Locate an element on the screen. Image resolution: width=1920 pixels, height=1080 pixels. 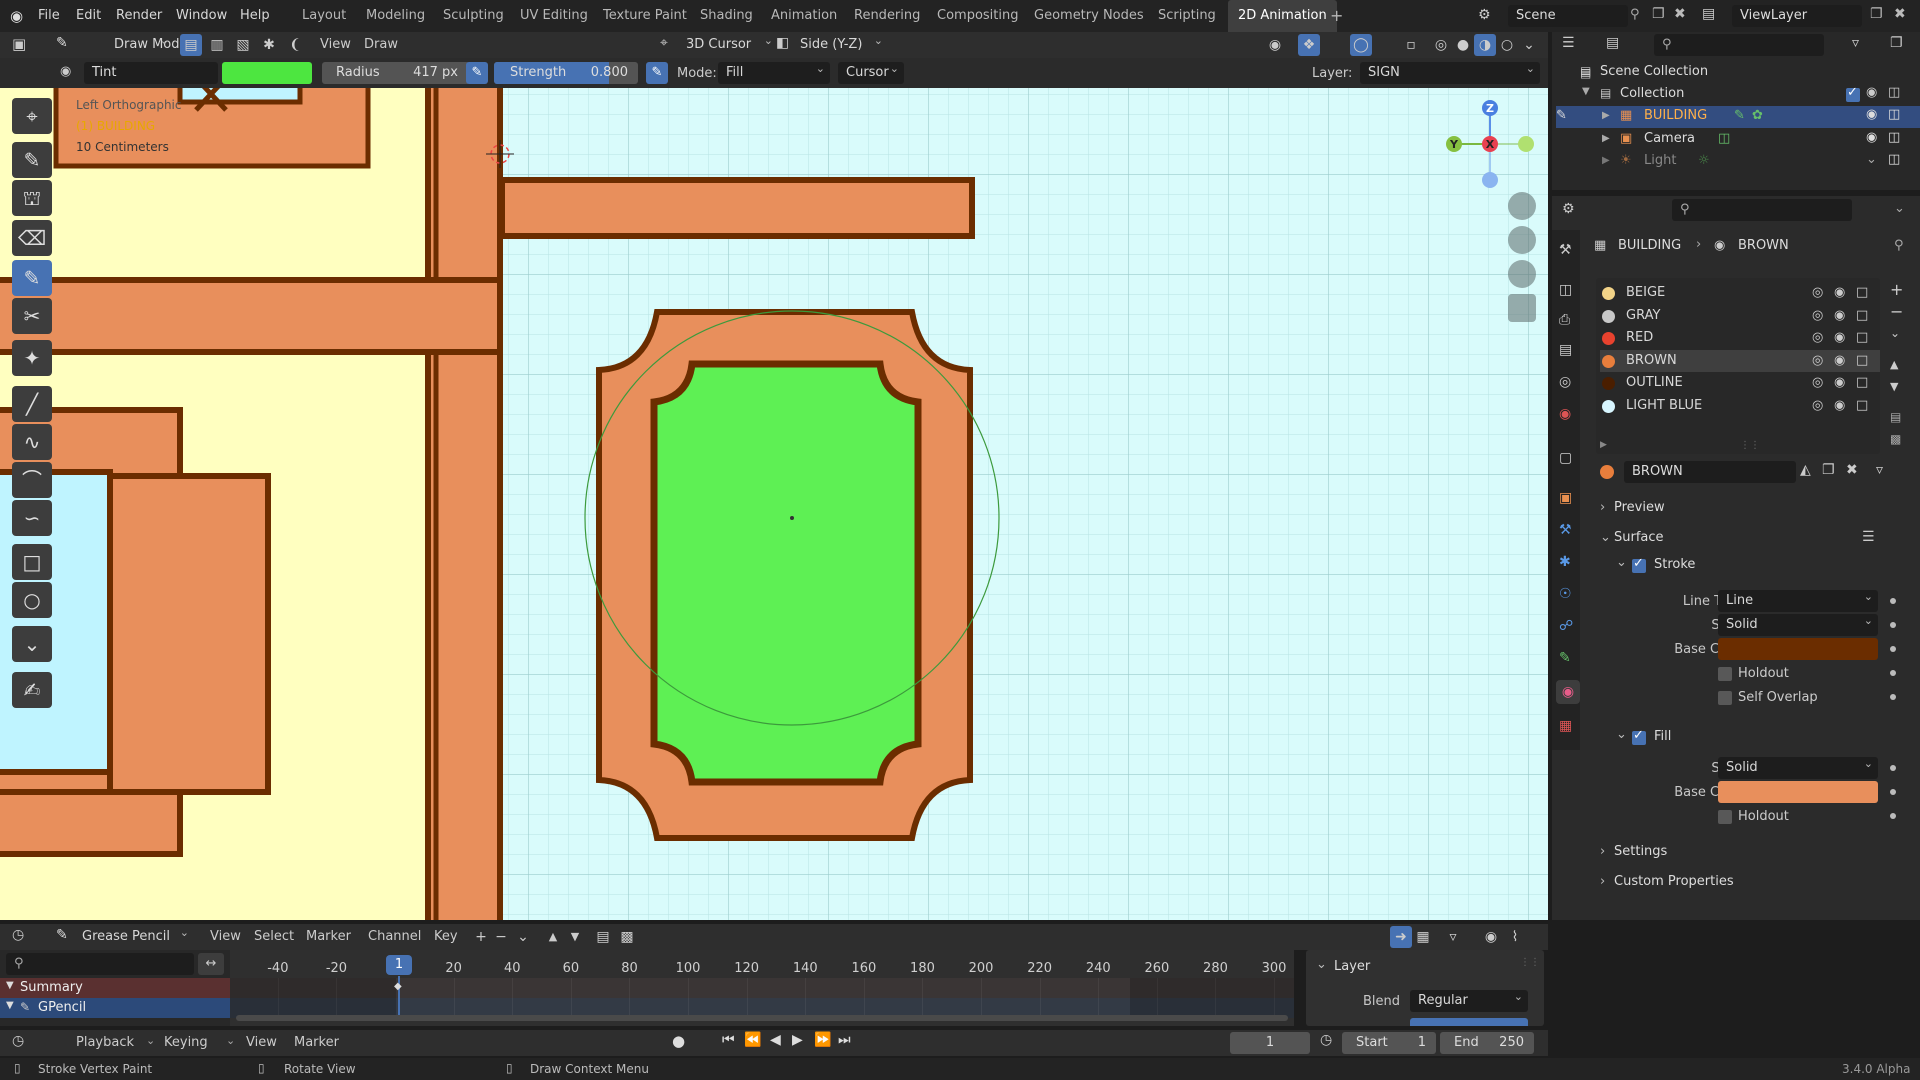
layer-options-icon: ⌄ is located at coordinates (523, 937).